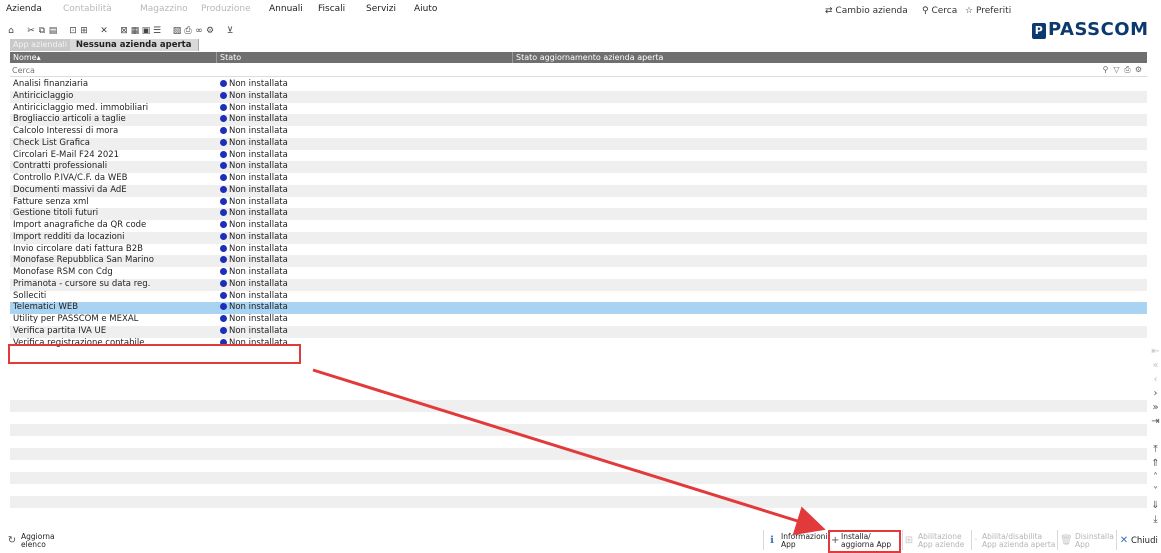 Image resolution: width=1161 pixels, height=553 pixels. I want to click on menu-annuali: Annuali, so click(286, 9).